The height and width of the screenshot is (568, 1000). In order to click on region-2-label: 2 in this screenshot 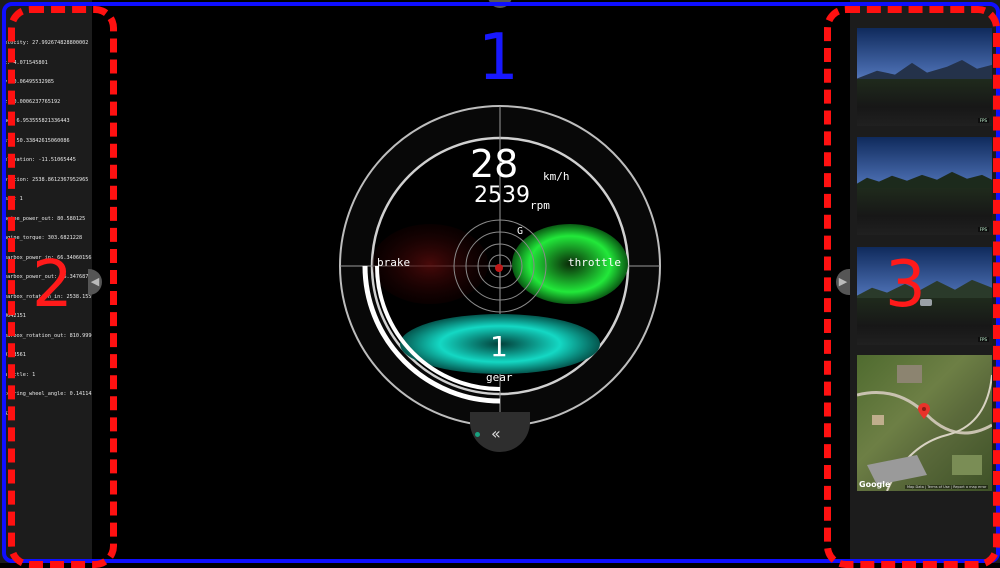, I will do `click(52, 285)`.